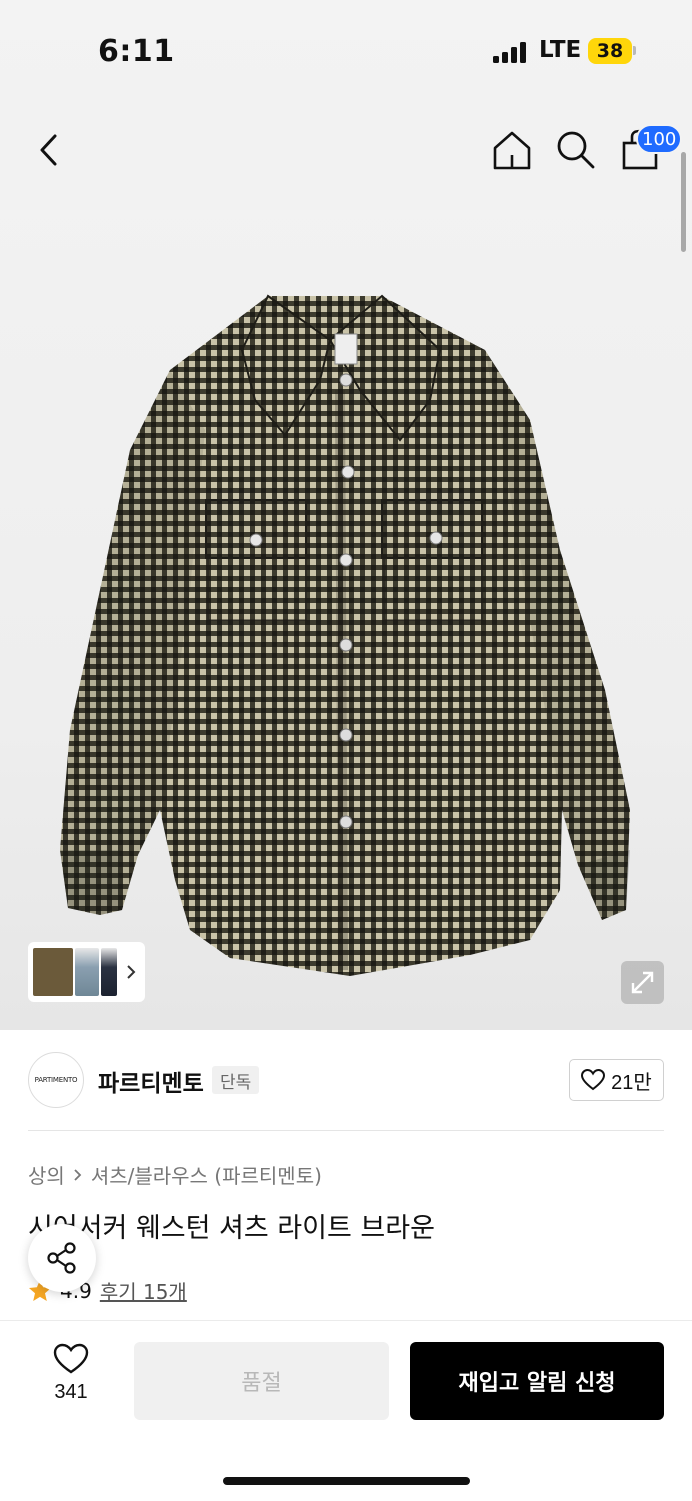 The height and width of the screenshot is (1501, 692). I want to click on bottom-action-bar: 341 품절 재입고 알림 신청, so click(346, 1410).